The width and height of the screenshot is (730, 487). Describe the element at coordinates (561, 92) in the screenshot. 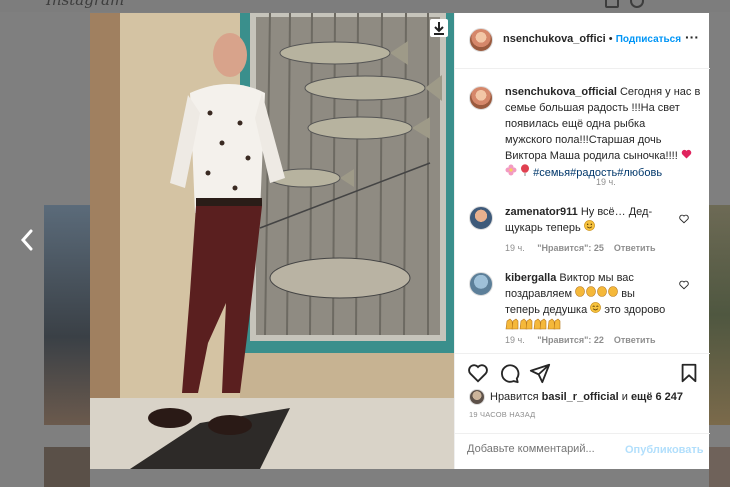

I see `caption-author-link: nsenchukova_official` at that location.